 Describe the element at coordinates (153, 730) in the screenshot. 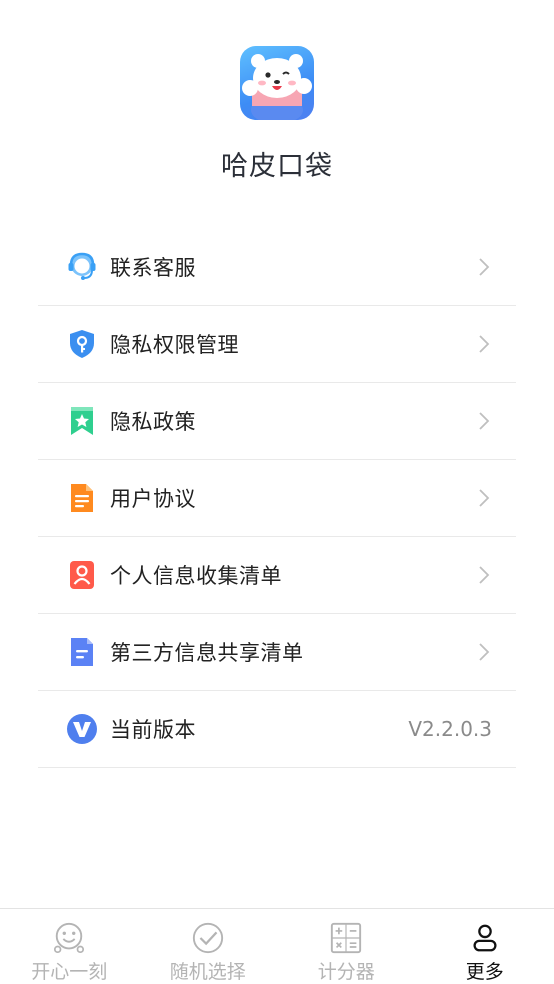

I see `version-label: 当前版本` at that location.